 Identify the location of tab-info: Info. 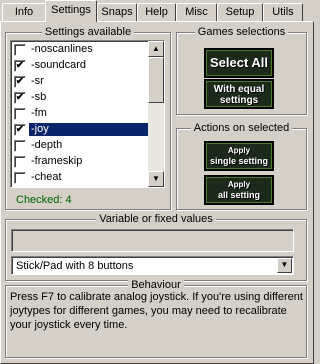
(24, 12).